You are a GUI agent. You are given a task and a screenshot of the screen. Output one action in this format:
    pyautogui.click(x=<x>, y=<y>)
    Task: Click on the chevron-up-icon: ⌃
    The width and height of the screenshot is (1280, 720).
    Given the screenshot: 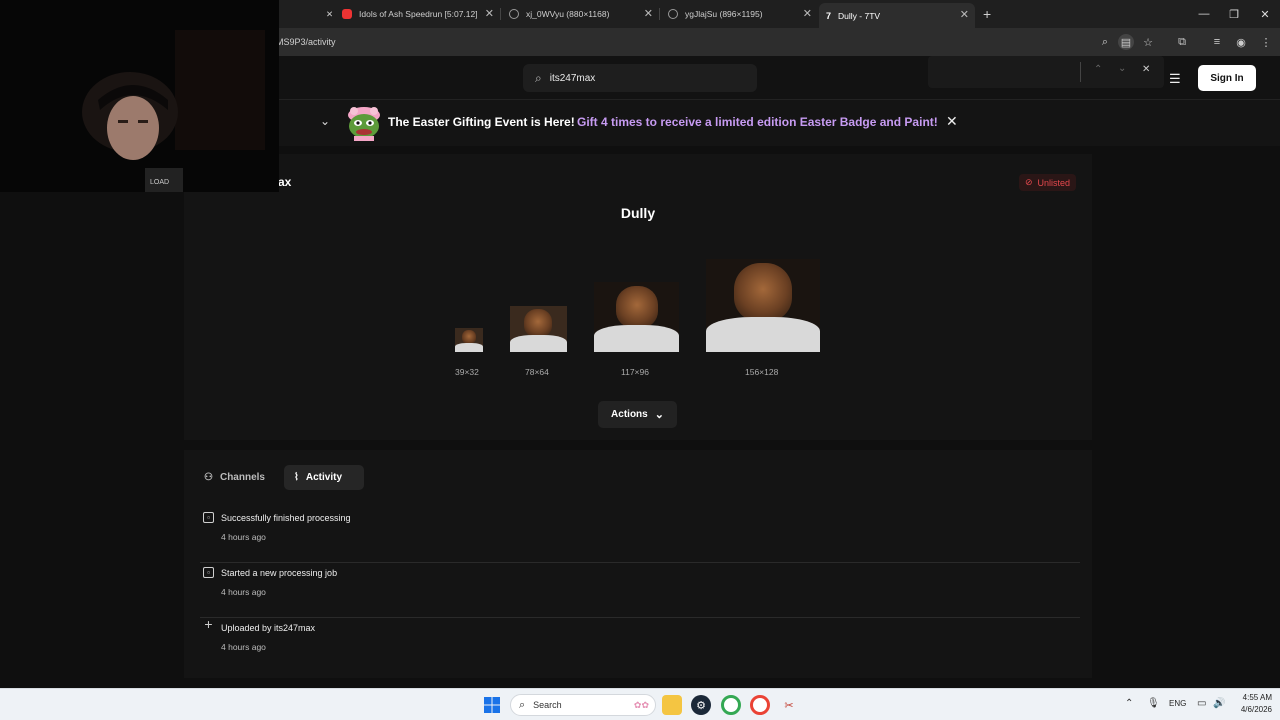 What is the action you would take?
    pyautogui.click(x=1129, y=703)
    